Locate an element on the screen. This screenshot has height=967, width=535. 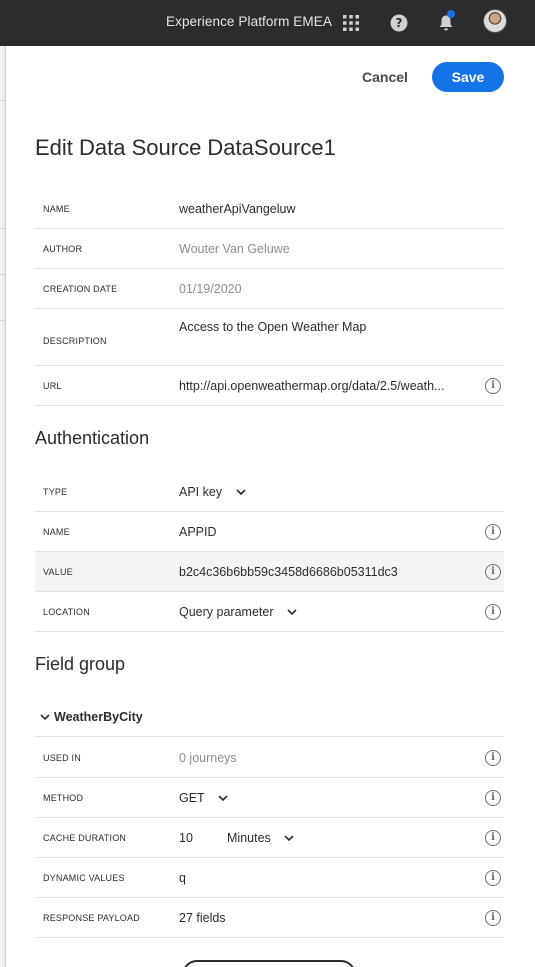
field-group-name: WeatherByCity is located at coordinates (98, 717).